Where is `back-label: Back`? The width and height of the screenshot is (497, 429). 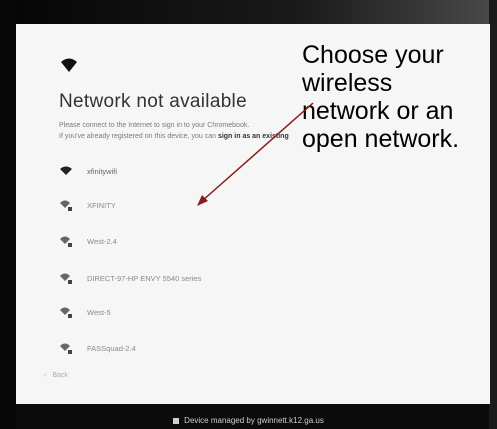
back-label: Back is located at coordinates (60, 375).